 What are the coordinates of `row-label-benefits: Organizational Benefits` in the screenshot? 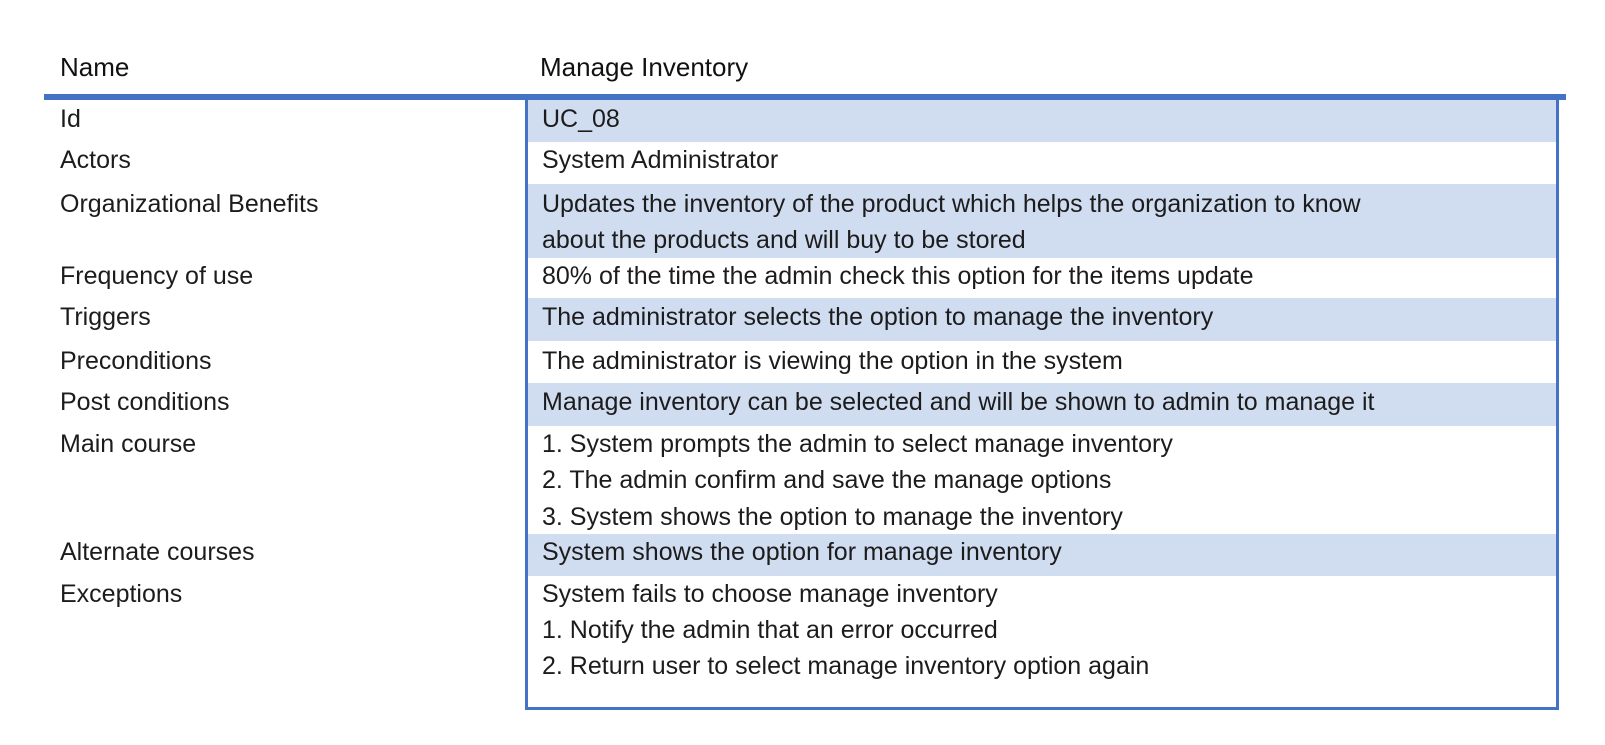 It's located at (189, 204).